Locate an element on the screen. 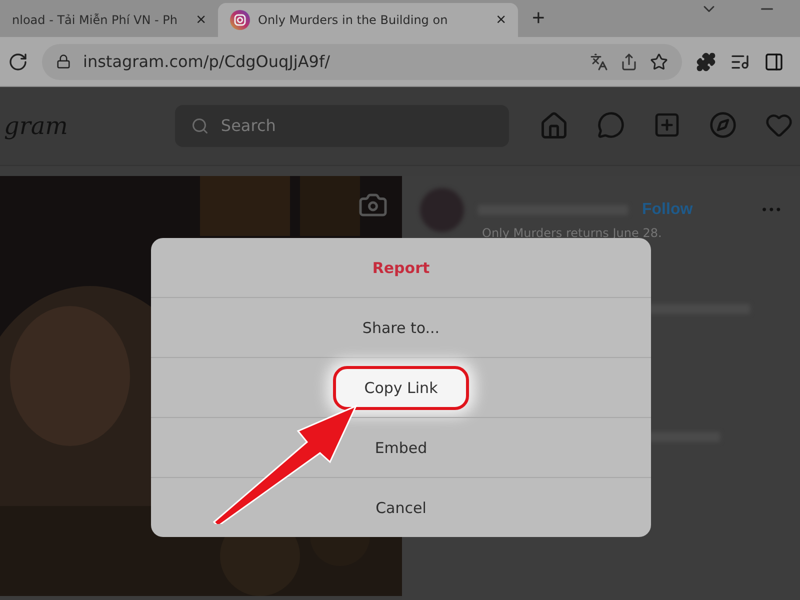 The image size is (800, 600). new-tab-button: + is located at coordinates (538, 21).